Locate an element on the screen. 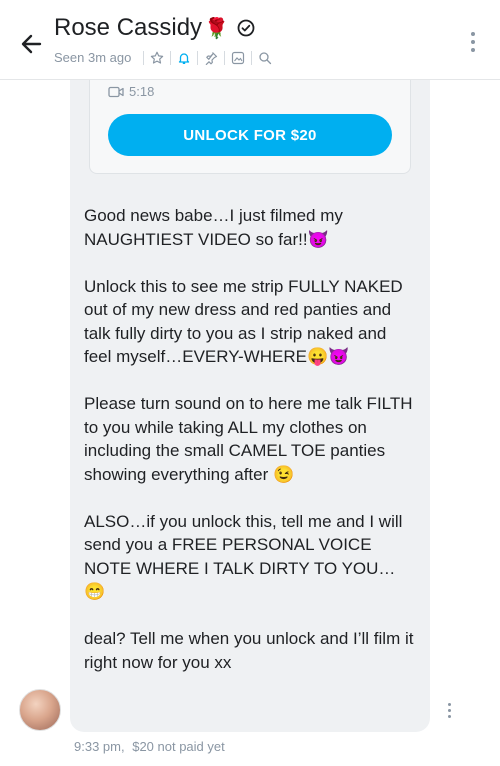 The width and height of the screenshot is (500, 766). chat-header: Rose Cassidy 🌹 Seen 3m ago is located at coordinates (250, 40).